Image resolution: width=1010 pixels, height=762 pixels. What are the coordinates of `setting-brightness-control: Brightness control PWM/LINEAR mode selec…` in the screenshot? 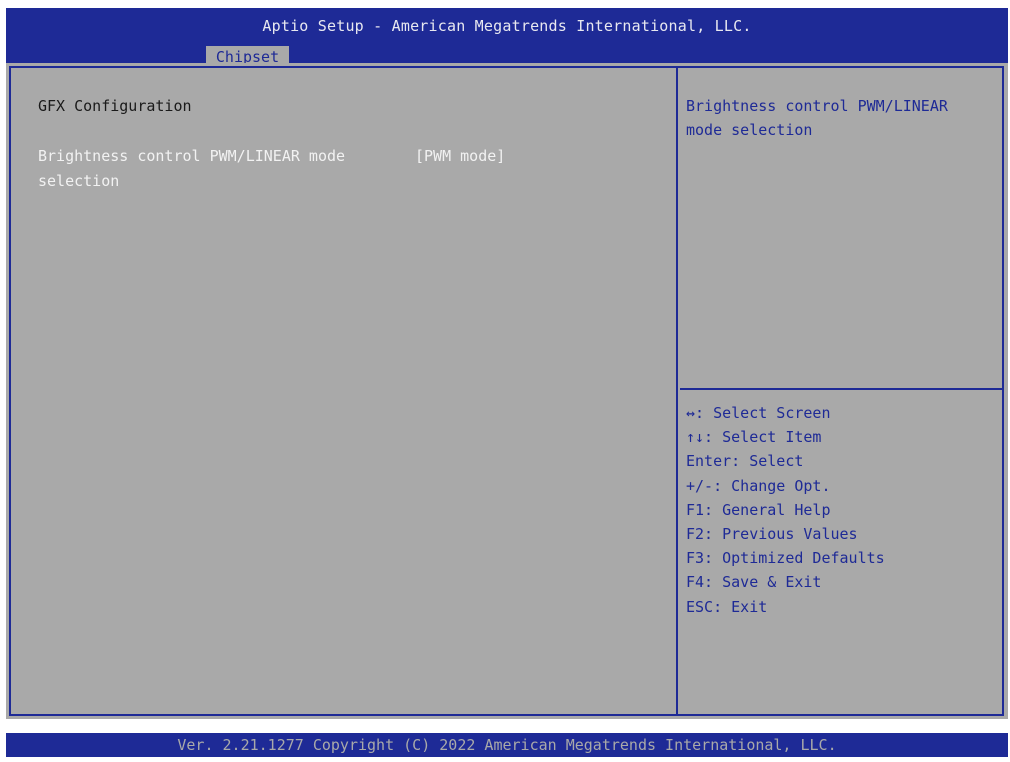 It's located at (318, 167).